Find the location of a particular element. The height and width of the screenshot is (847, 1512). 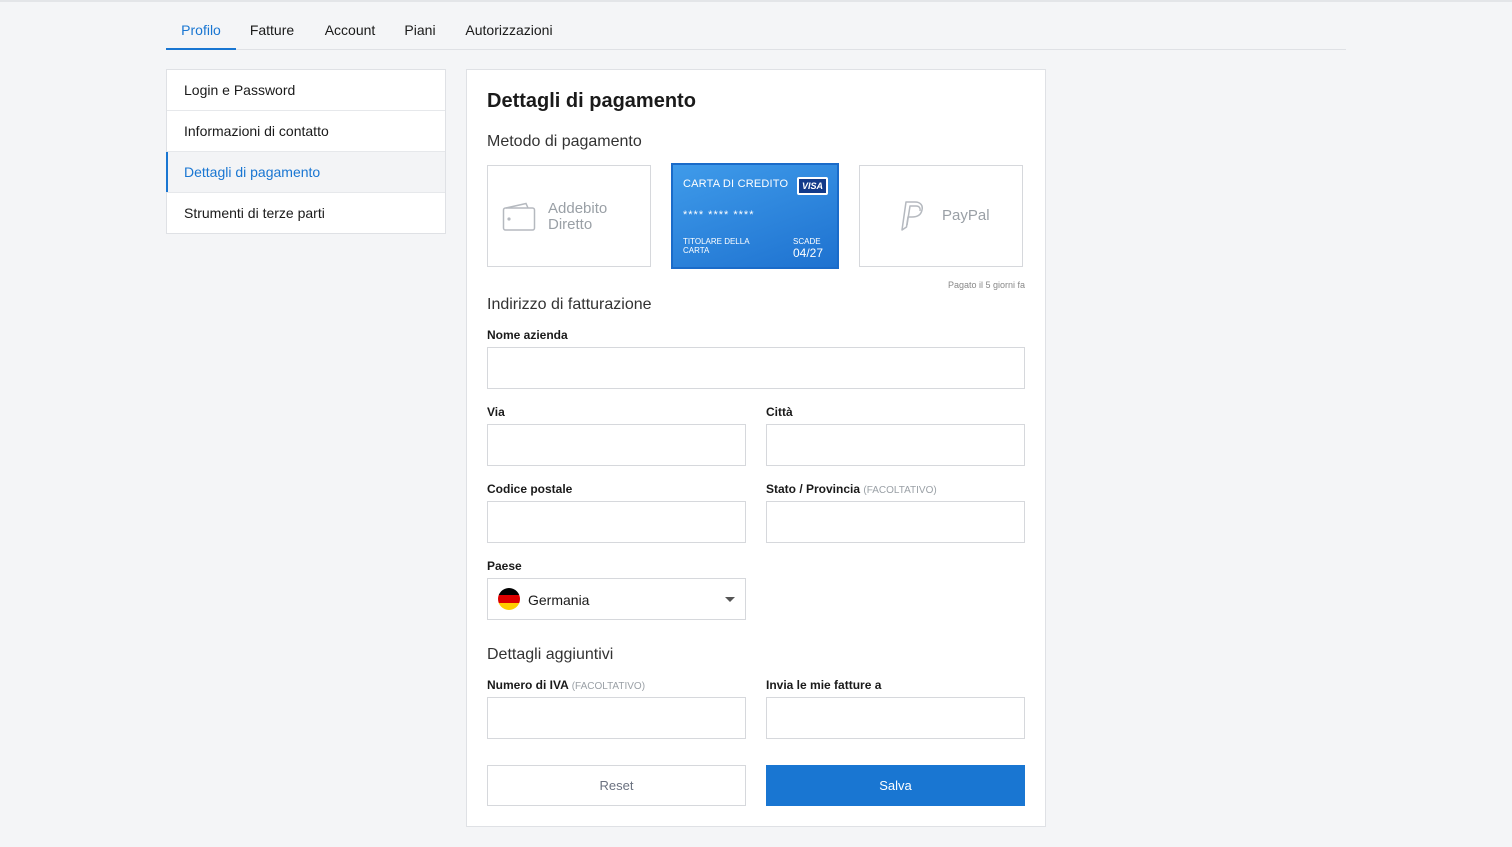

postal-code-label: Codice postale is located at coordinates (529, 489).